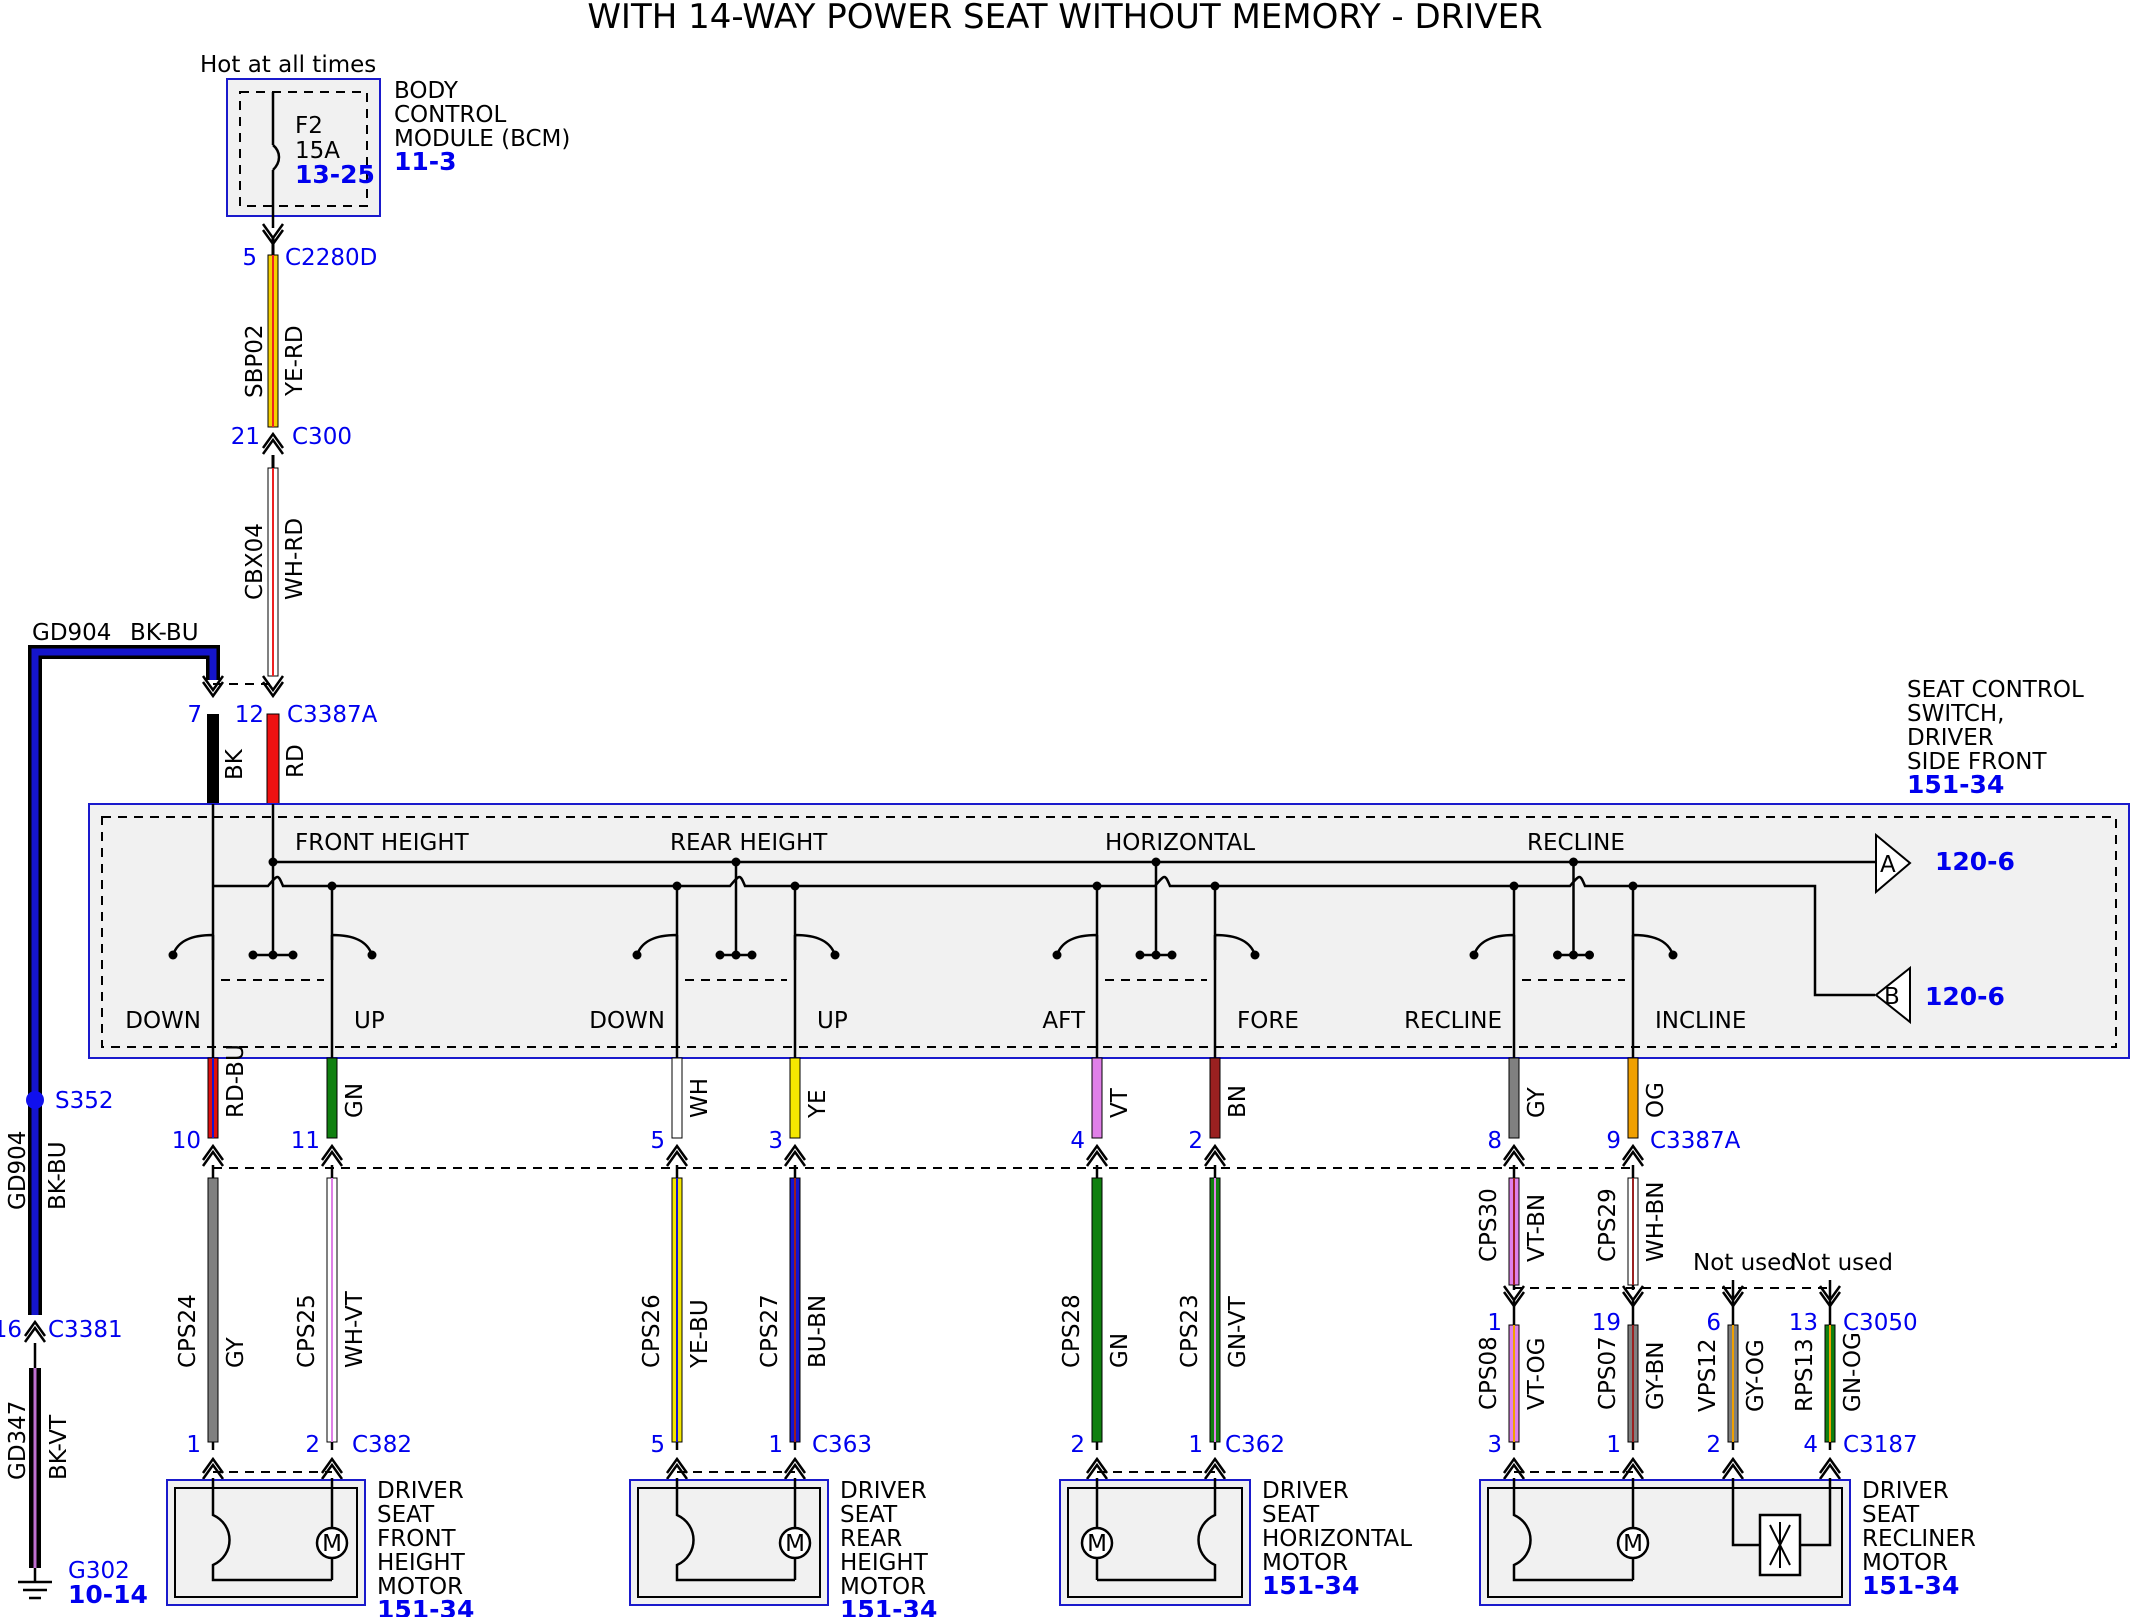  Describe the element at coordinates (1708, 1375) in the screenshot. I see `extra-circuit-0: VPS12` at that location.